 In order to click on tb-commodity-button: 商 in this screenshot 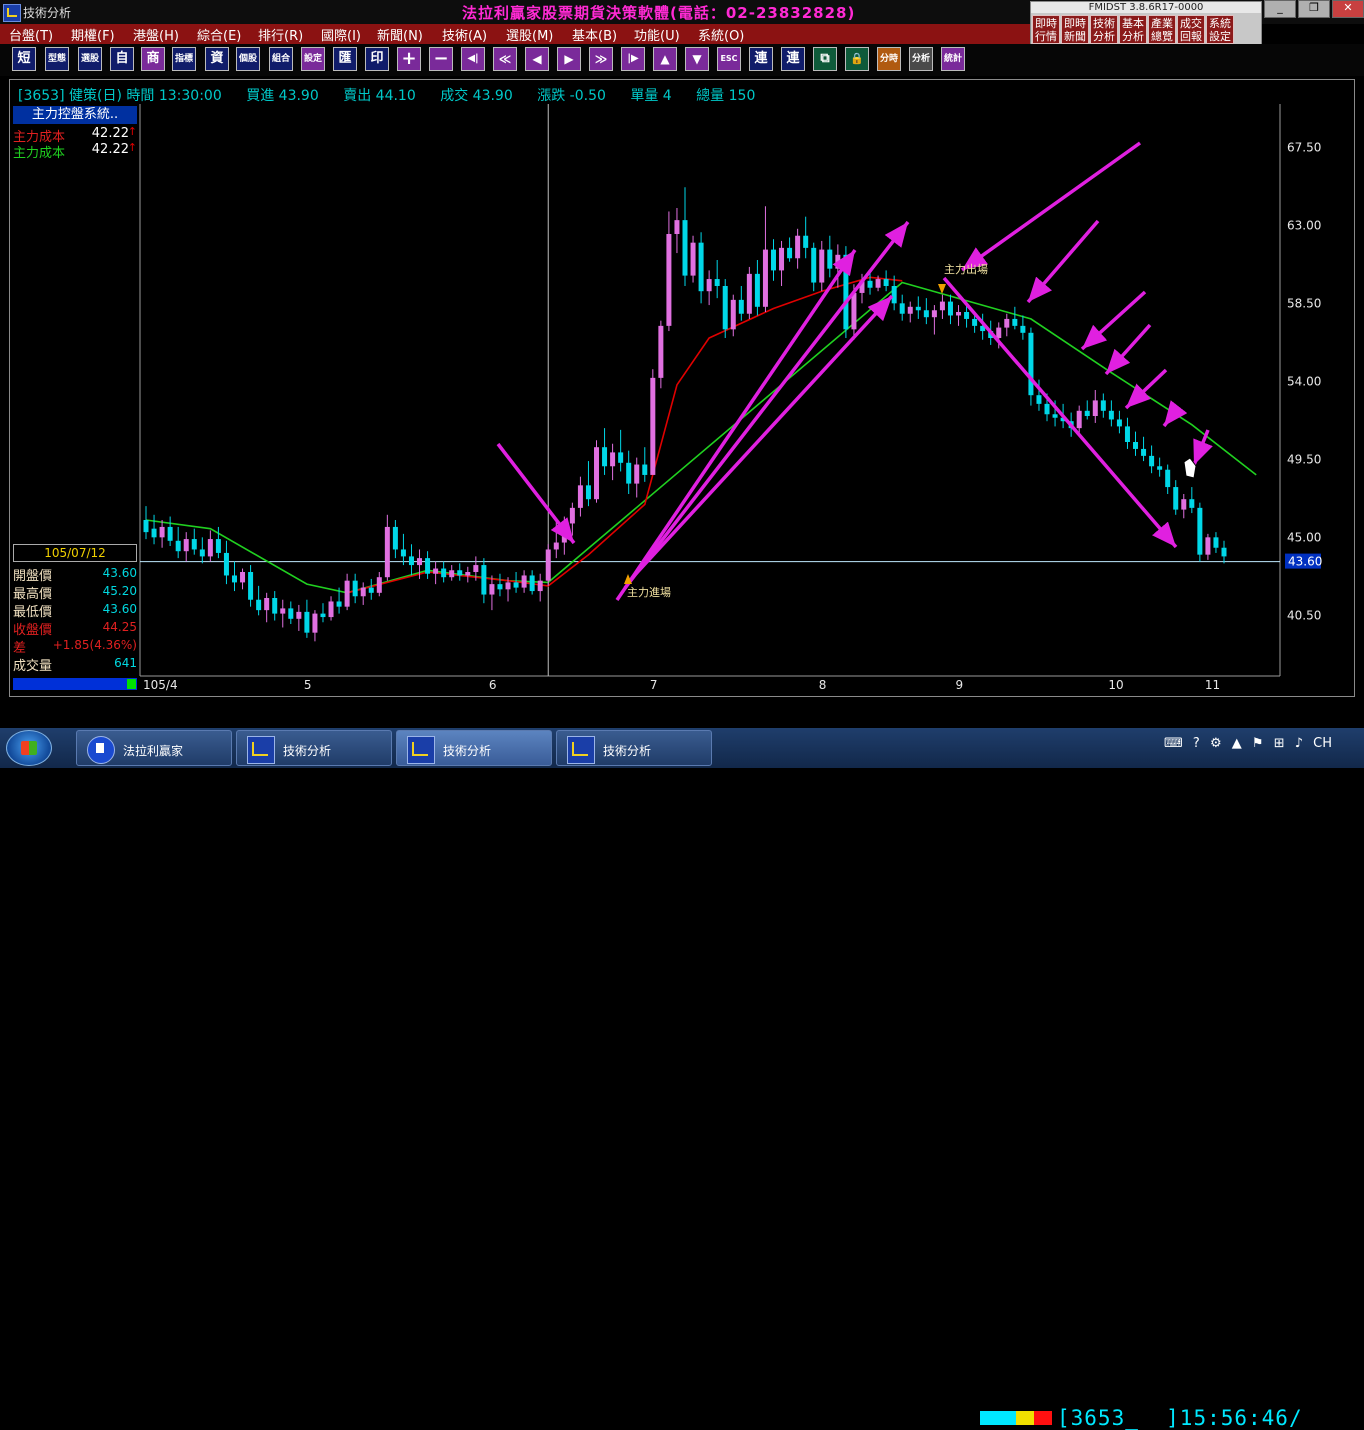, I will do `click(153, 59)`.